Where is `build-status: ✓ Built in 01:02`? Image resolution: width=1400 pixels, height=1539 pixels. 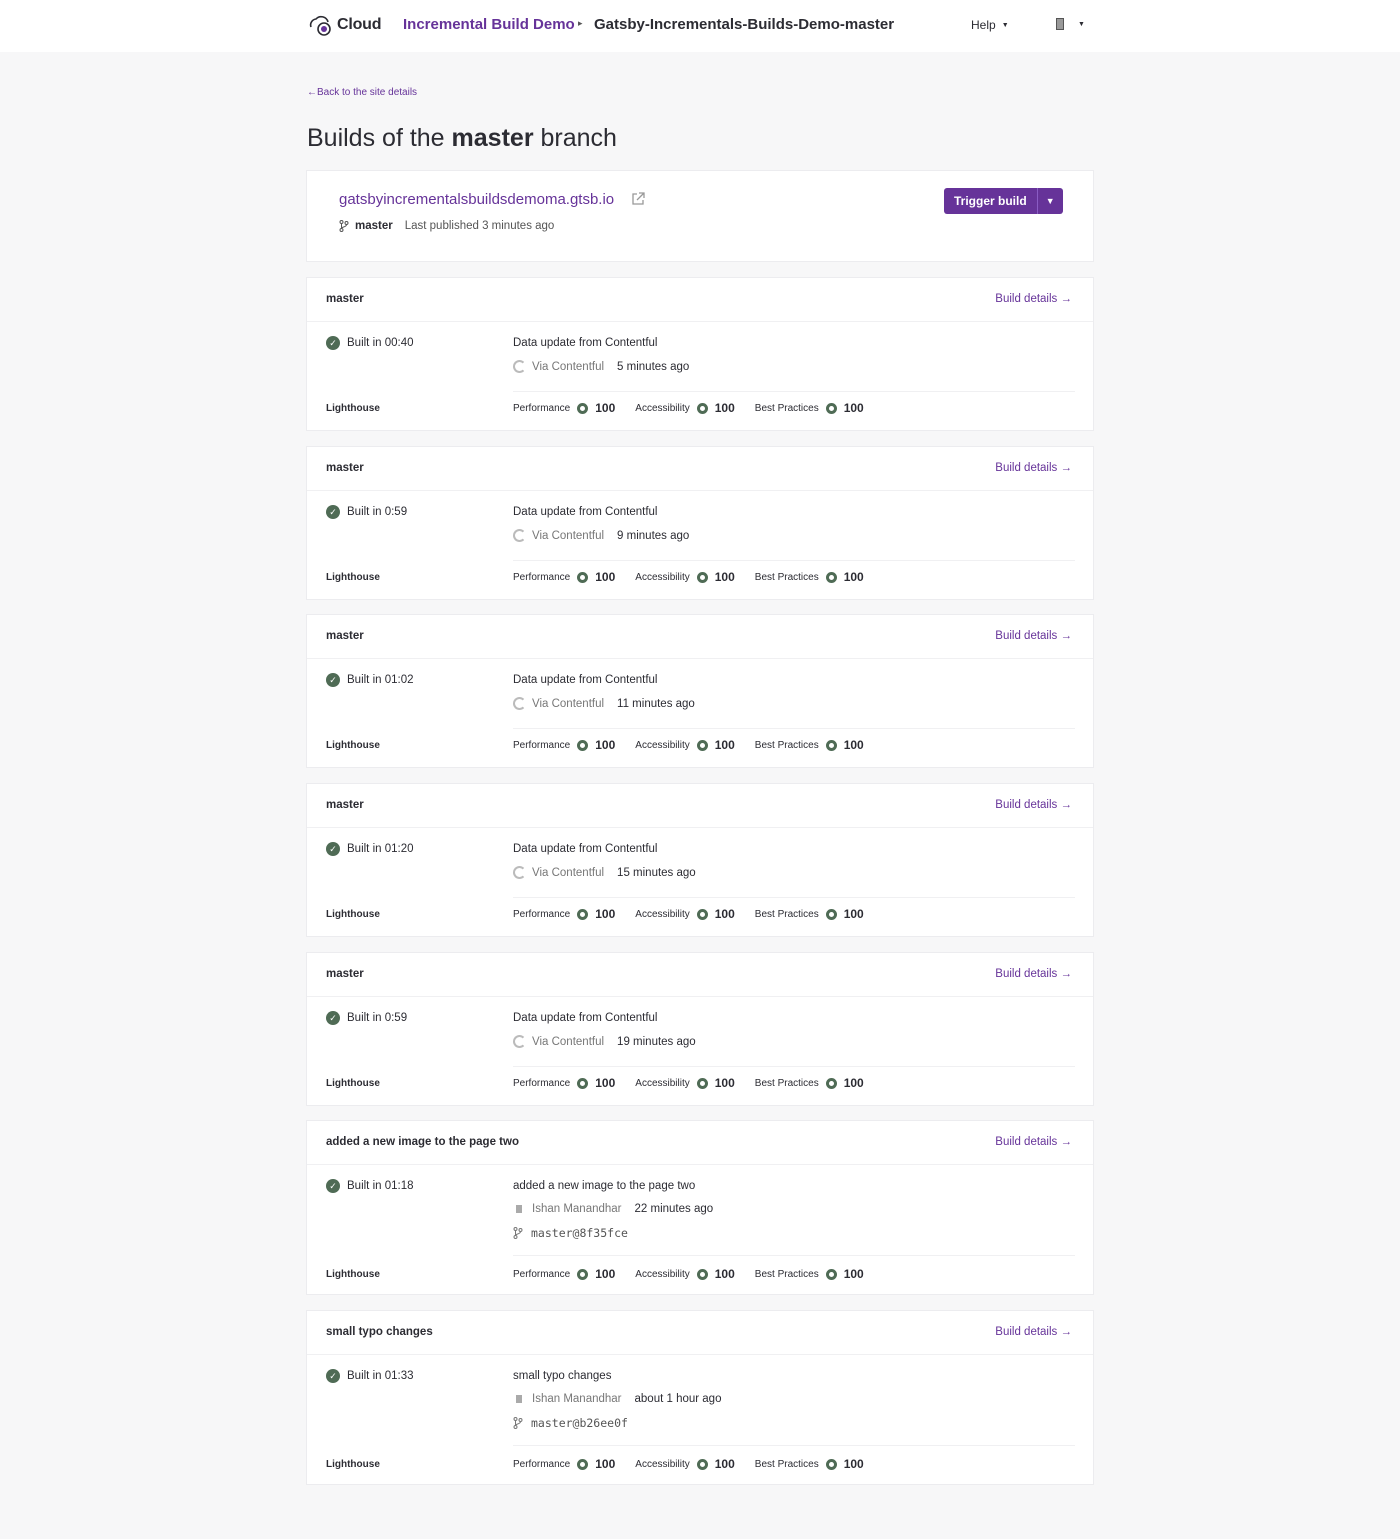
build-status: ✓ Built in 01:02 is located at coordinates (370, 680).